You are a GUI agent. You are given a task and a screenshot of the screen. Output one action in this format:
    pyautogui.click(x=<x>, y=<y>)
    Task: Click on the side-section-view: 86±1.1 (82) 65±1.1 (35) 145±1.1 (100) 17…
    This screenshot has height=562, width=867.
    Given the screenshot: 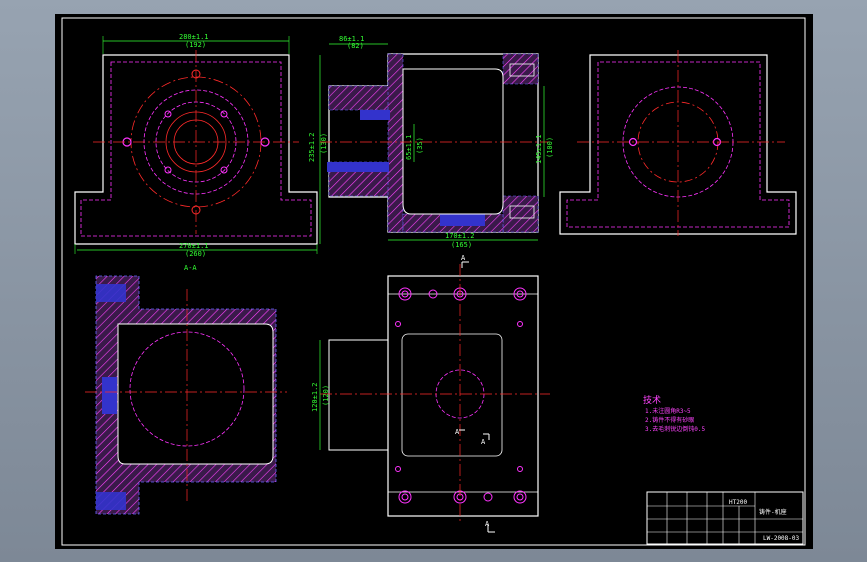 What is the action you would take?
    pyautogui.click(x=437, y=142)
    